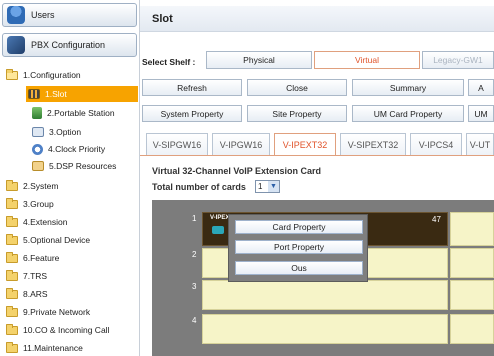  What do you see at coordinates (38, 166) in the screenshot?
I see `dsp-icon` at bounding box center [38, 166].